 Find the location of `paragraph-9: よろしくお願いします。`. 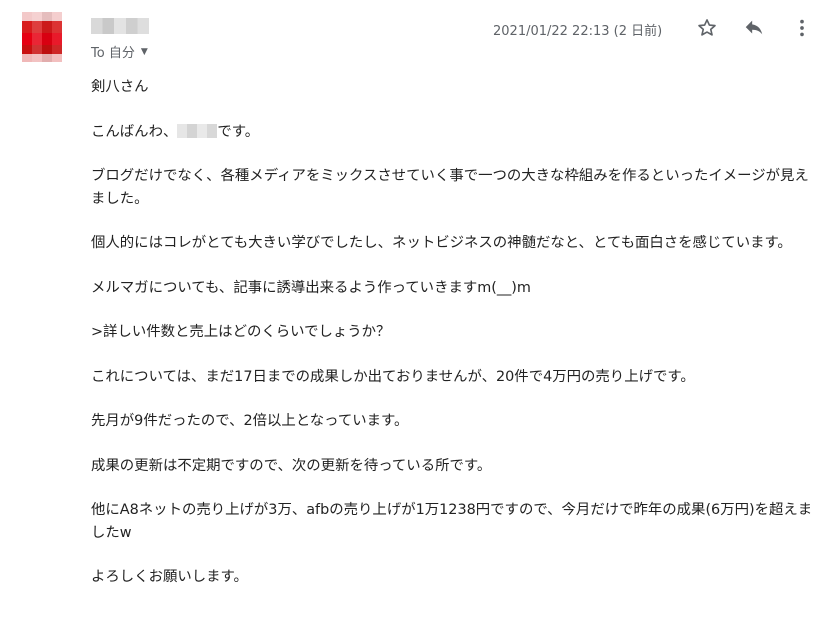

paragraph-9: よろしくお願いします。 is located at coordinates (169, 577).